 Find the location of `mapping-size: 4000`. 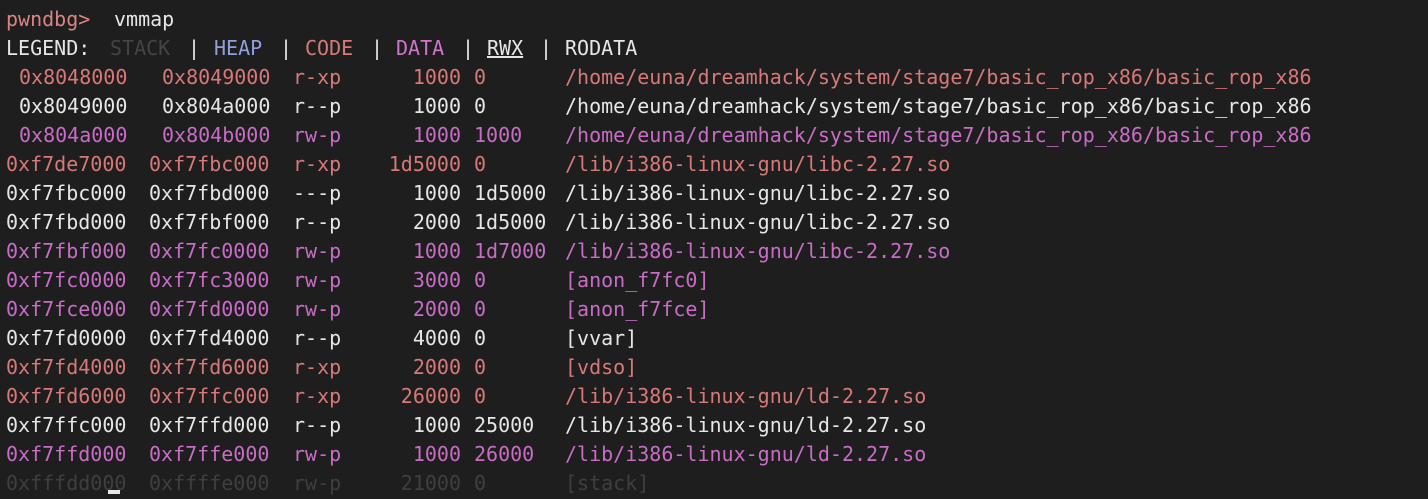

mapping-size: 4000 is located at coordinates (436, 338).